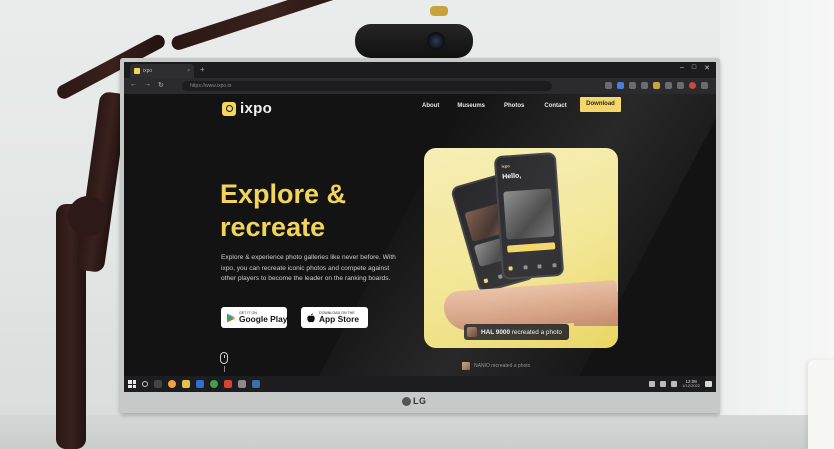 The width and height of the screenshot is (834, 449). Describe the element at coordinates (231, 318) in the screenshot. I see `google-play-icon` at that location.